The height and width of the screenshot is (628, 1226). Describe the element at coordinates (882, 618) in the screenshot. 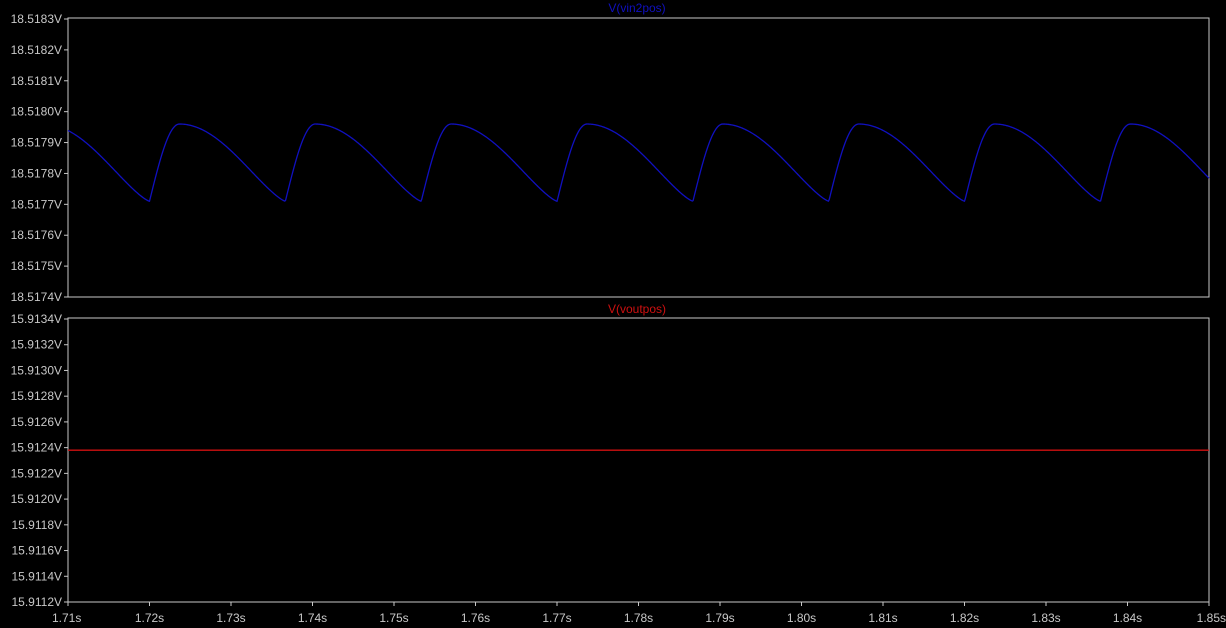

I see `x-tick-label: 1.81s` at that location.